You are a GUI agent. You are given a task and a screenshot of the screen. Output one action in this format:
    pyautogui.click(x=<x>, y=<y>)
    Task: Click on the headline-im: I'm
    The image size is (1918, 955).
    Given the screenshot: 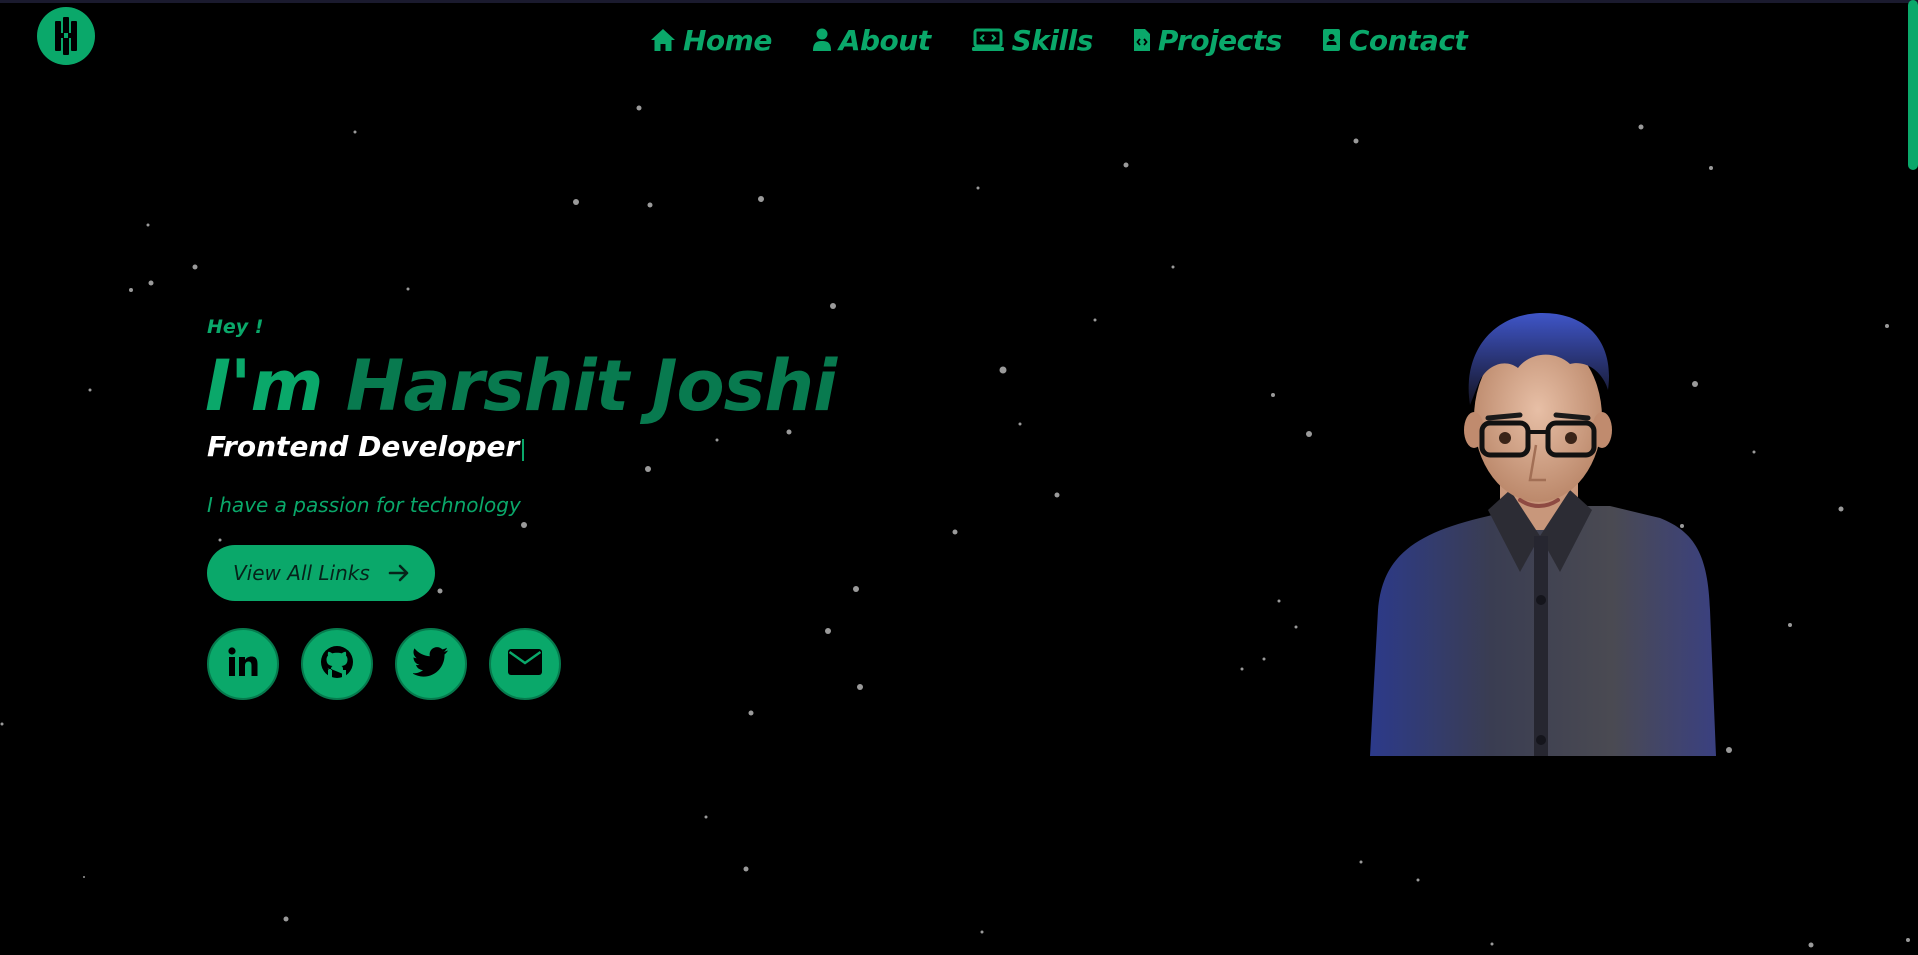 What is the action you would take?
    pyautogui.click(x=264, y=386)
    